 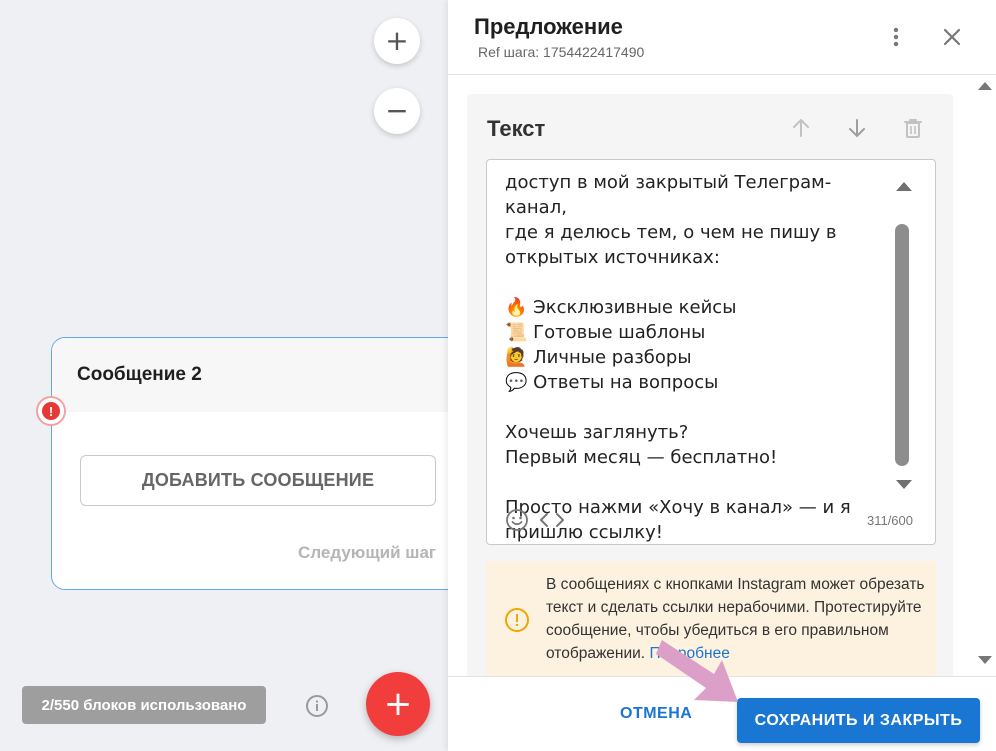 What do you see at coordinates (858, 720) in the screenshot?
I see `save-and-close-button: СОХРАНИТЬ И ЗАКРЫТЬ` at bounding box center [858, 720].